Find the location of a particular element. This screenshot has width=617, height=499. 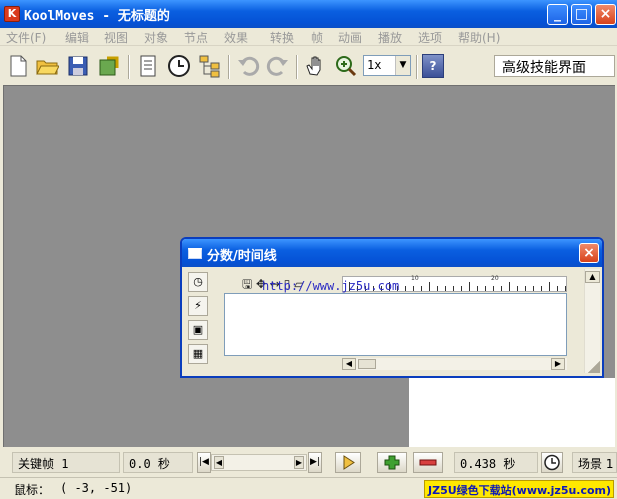

timeline-frames-area is located at coordinates (395, 324).